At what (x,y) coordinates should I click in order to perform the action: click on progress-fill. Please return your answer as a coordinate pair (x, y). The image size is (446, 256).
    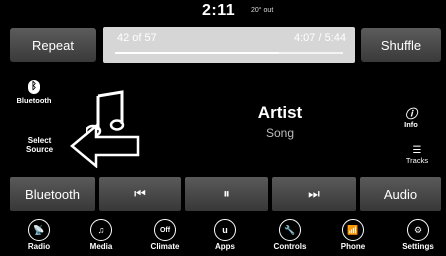
    Looking at the image, I should click on (197, 53).